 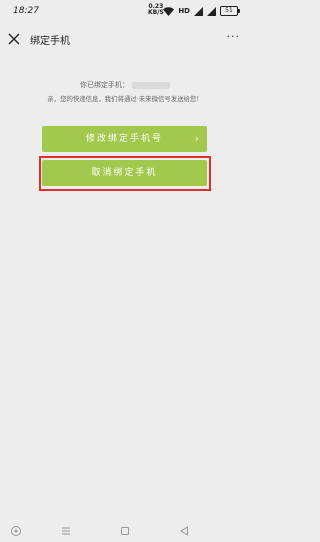 I want to click on close-icon, so click(x=14, y=39).